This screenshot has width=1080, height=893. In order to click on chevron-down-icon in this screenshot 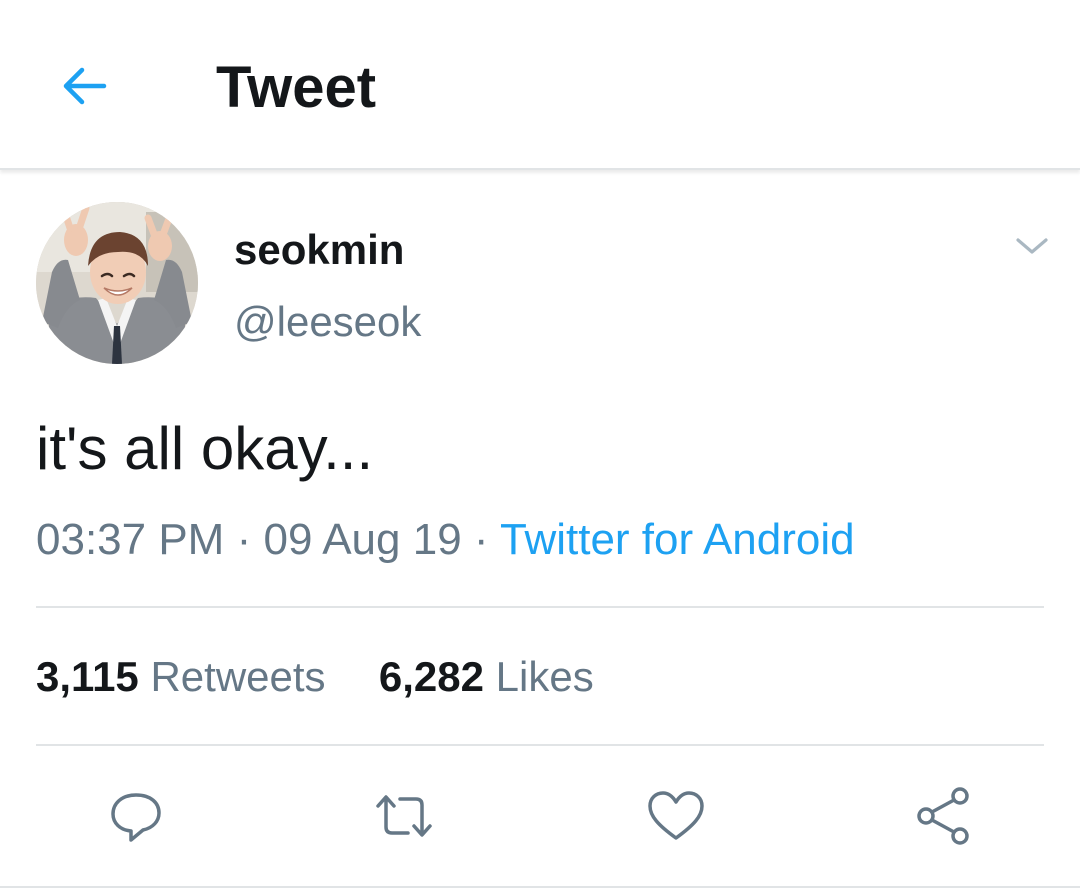, I will do `click(1032, 246)`.